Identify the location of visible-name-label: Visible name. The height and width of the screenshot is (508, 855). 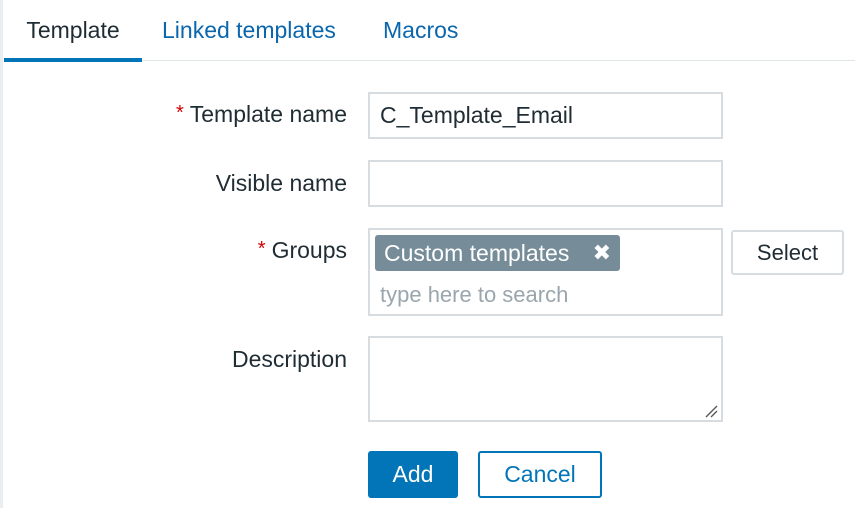
(281, 183).